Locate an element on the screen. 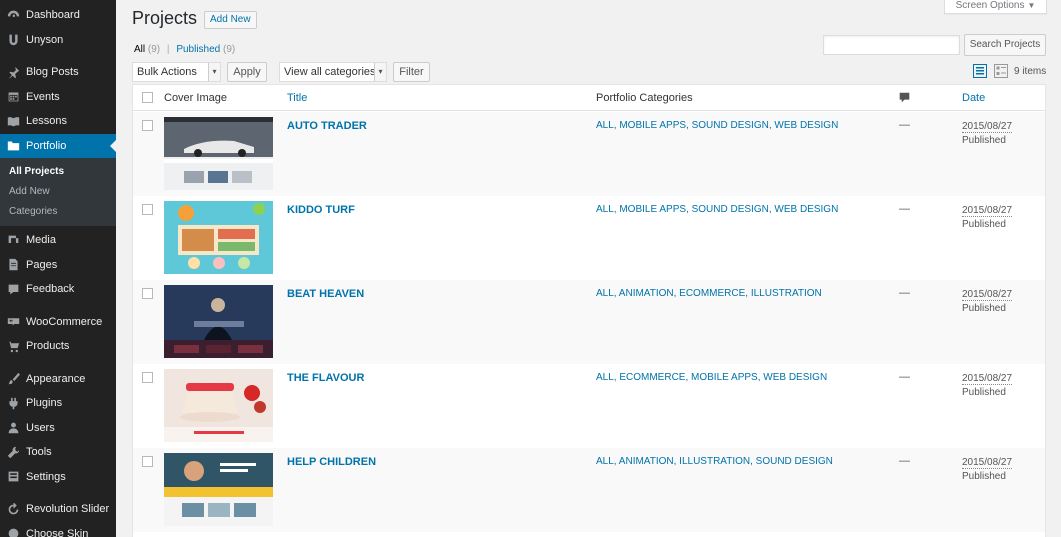 The width and height of the screenshot is (1061, 537). sidebar-item-label: Unyson is located at coordinates (45, 39).